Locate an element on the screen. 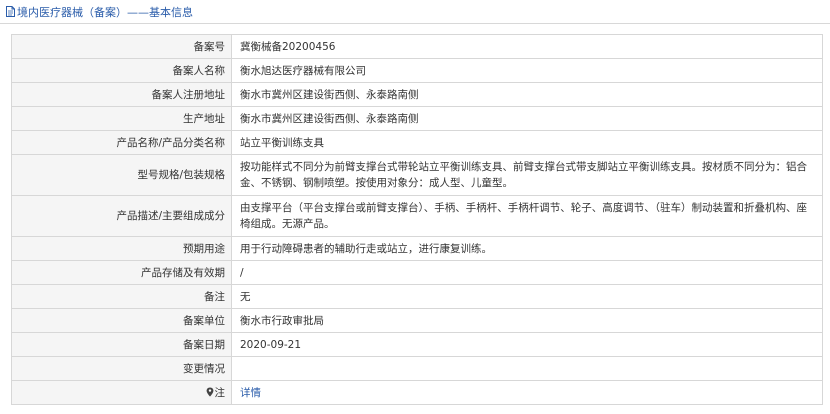 The image size is (830, 414). table-row: 生产地址 衡水市冀州区建设街西侧、永泰路南侧 is located at coordinates (417, 118).